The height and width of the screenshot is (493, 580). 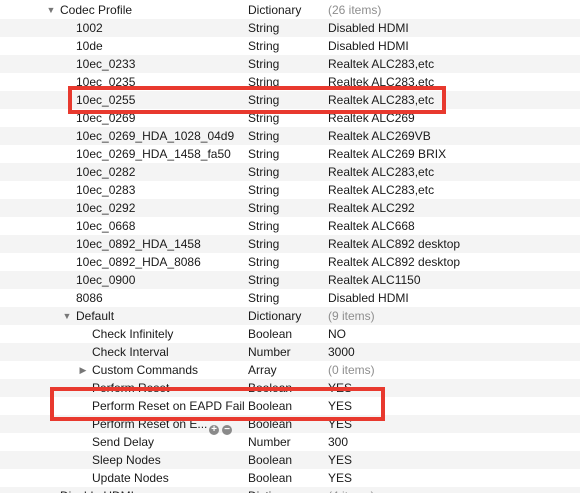 I want to click on plist-row: 10ec_0668 String Realtek ALC668, so click(x=290, y=226).